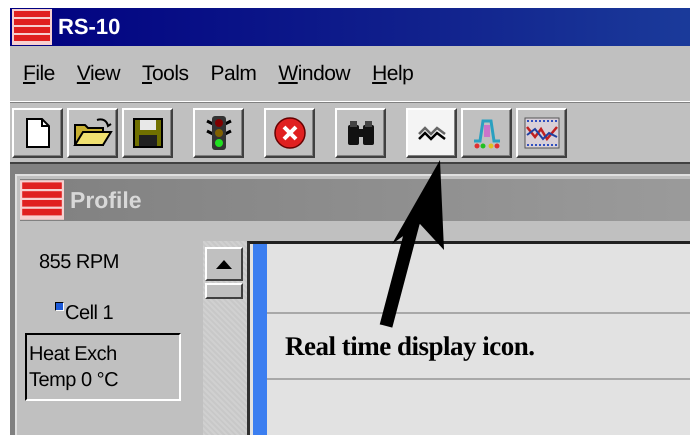  Describe the element at coordinates (89, 27) in the screenshot. I see `window-title: RS-10` at that location.